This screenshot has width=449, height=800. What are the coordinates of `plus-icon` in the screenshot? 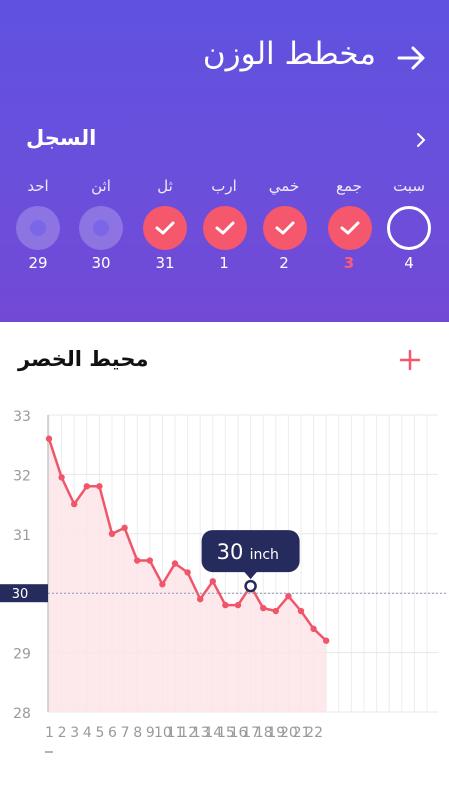 It's located at (410, 360).